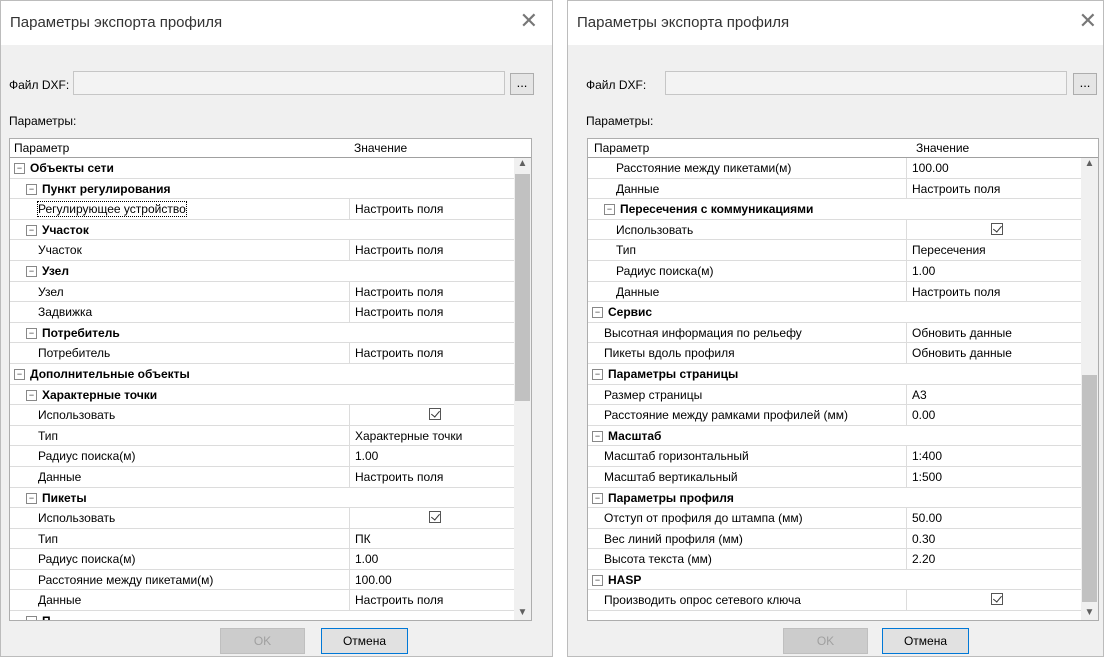 Image resolution: width=1104 pixels, height=657 pixels. Describe the element at coordinates (834, 456) in the screenshot. I see `property-row: Масштаб горизонтальный 1:400` at that location.